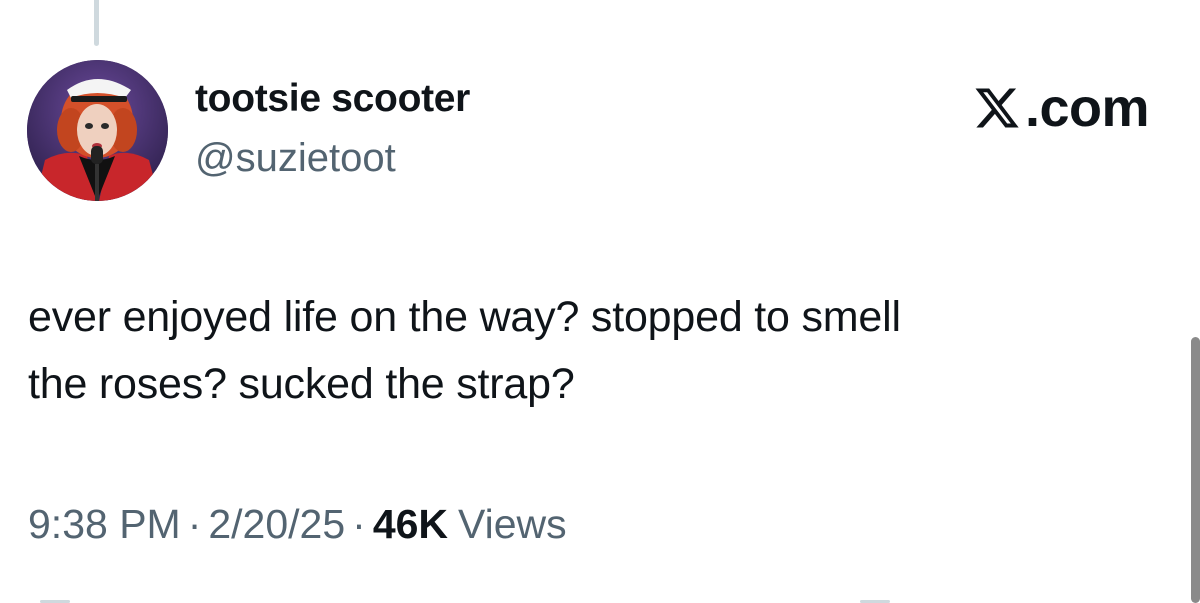 This screenshot has width=1200, height=603. What do you see at coordinates (512, 524) in the screenshot?
I see `views-label: Views` at bounding box center [512, 524].